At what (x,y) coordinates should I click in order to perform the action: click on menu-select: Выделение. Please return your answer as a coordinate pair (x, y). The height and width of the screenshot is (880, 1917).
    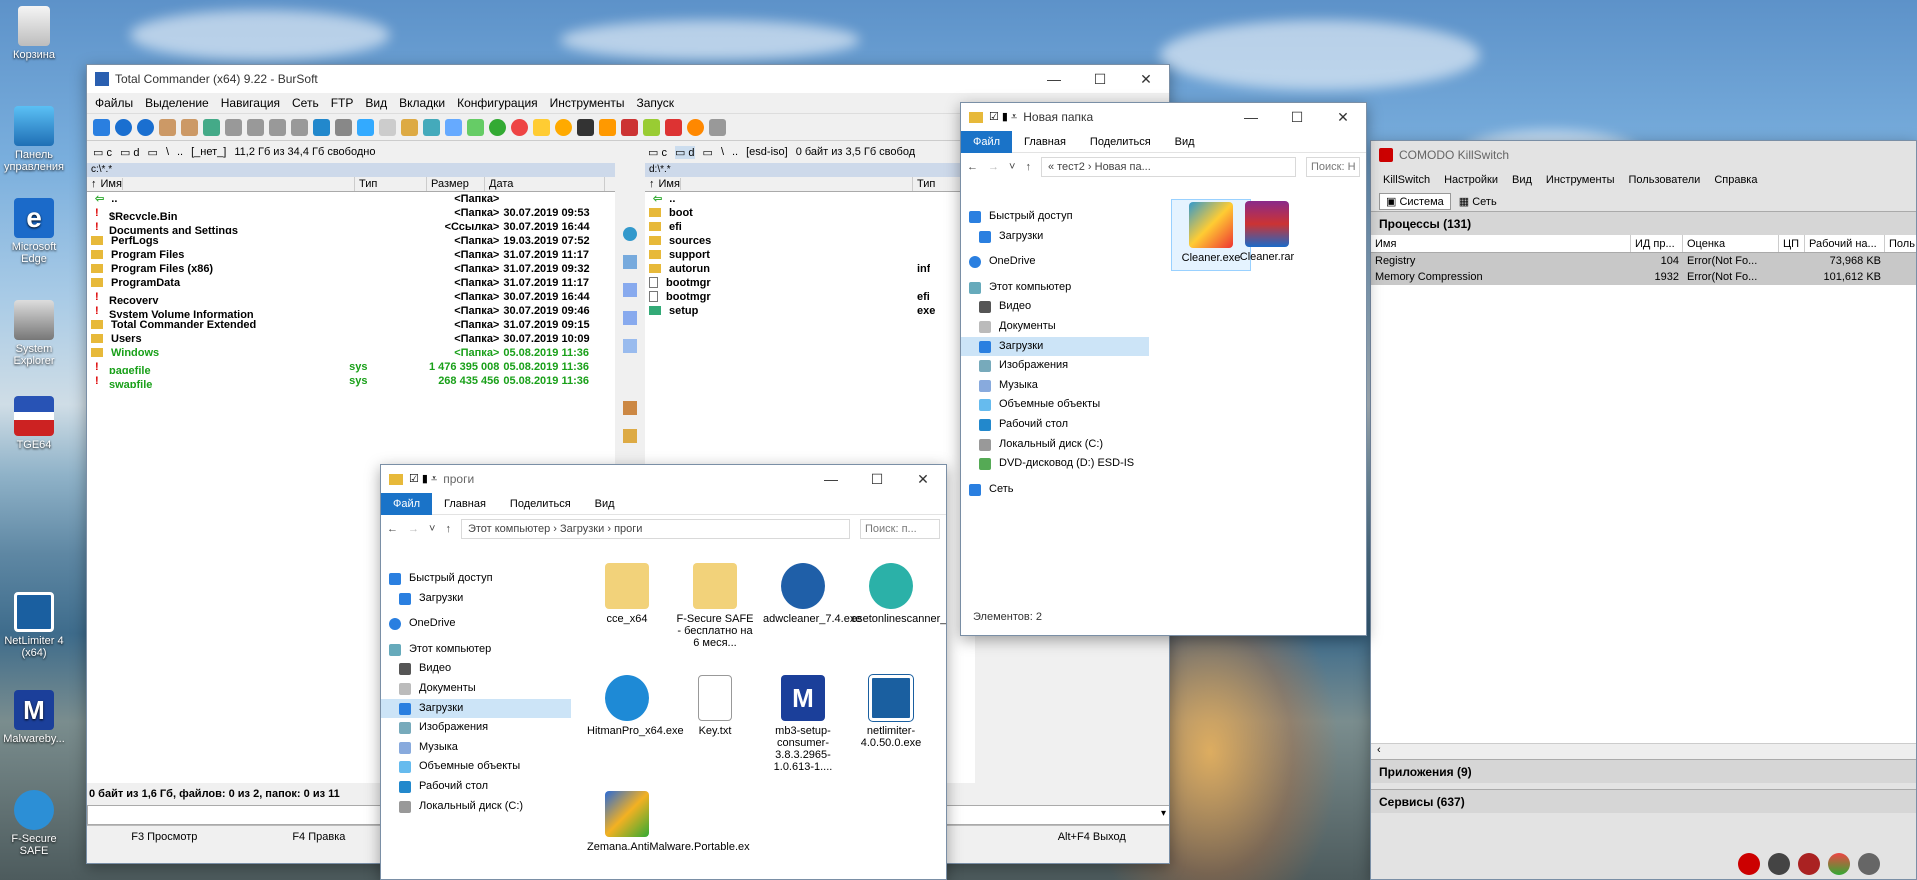
    Looking at the image, I should click on (177, 103).